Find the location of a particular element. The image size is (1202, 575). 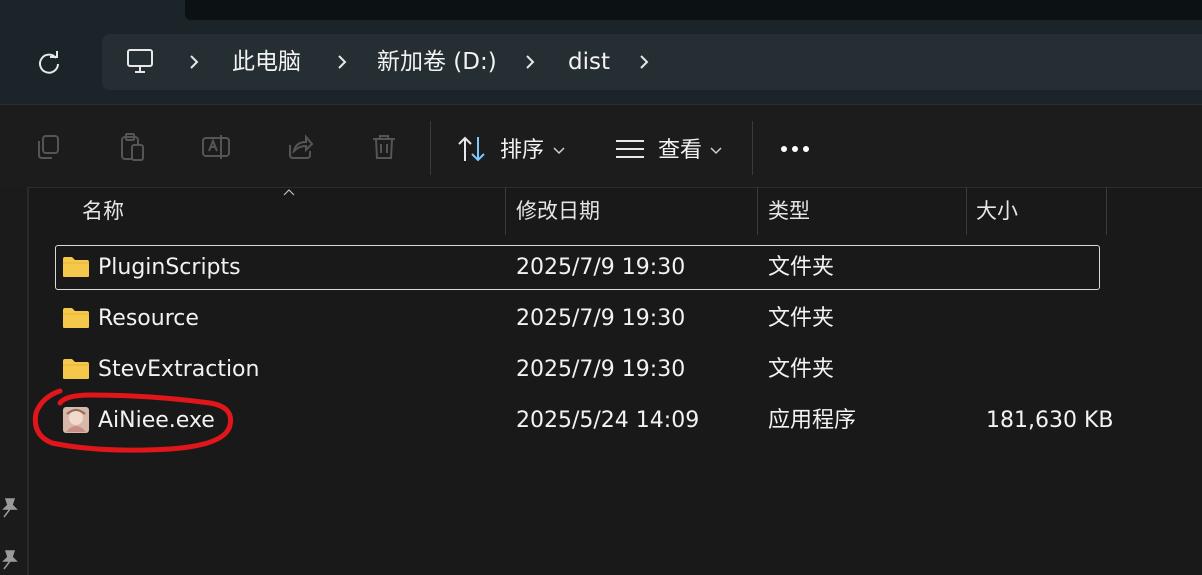

more-options-icon is located at coordinates (795, 149).